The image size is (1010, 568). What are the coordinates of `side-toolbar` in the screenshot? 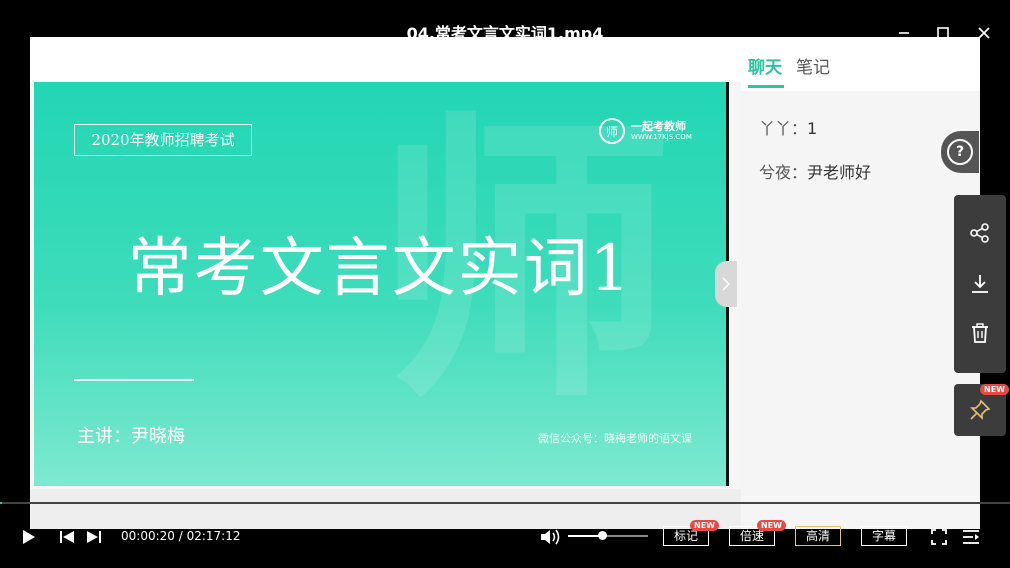 It's located at (980, 284).